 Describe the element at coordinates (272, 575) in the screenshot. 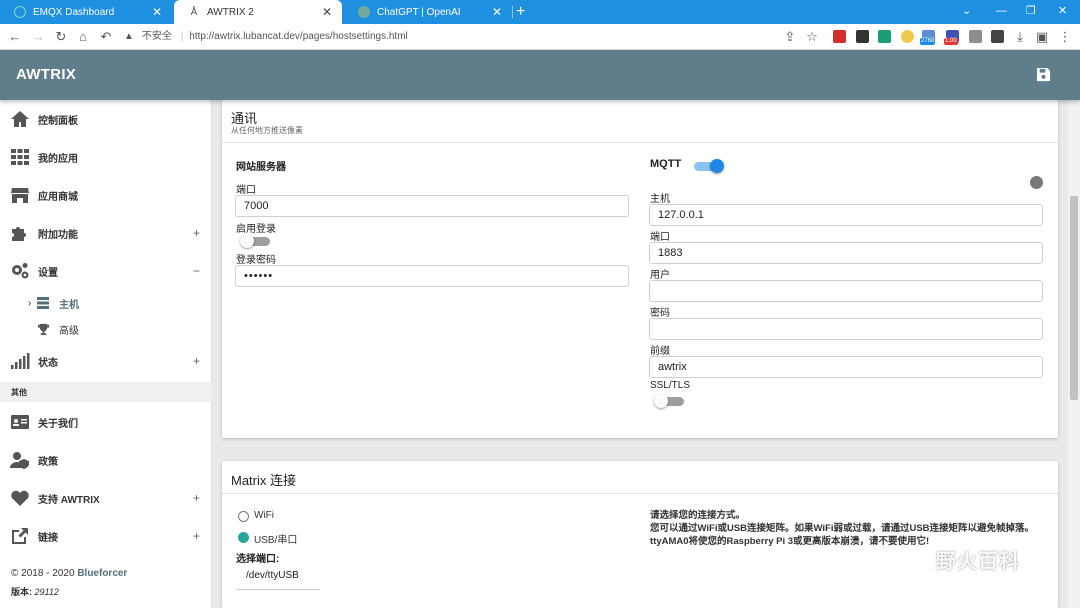

I see `port-select: /dev/ttyUSB` at that location.